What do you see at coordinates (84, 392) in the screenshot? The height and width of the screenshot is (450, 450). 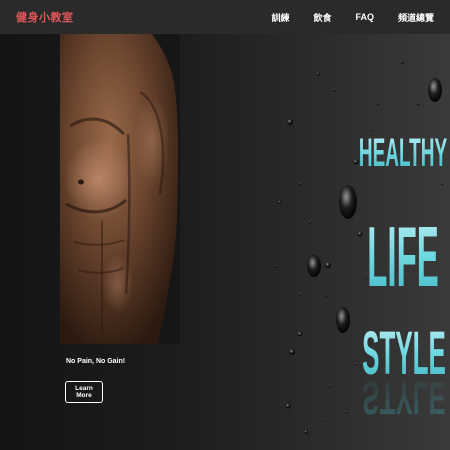 I see `learn-more-button: Learn More` at bounding box center [84, 392].